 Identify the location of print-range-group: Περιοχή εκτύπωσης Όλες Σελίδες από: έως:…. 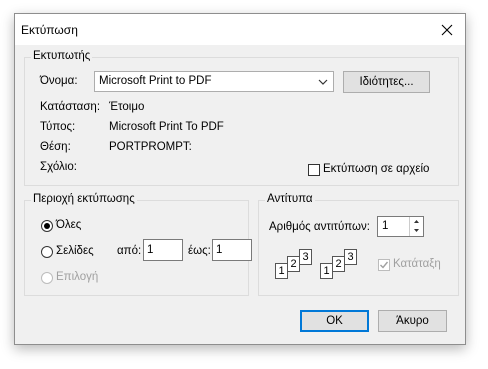
(138, 244).